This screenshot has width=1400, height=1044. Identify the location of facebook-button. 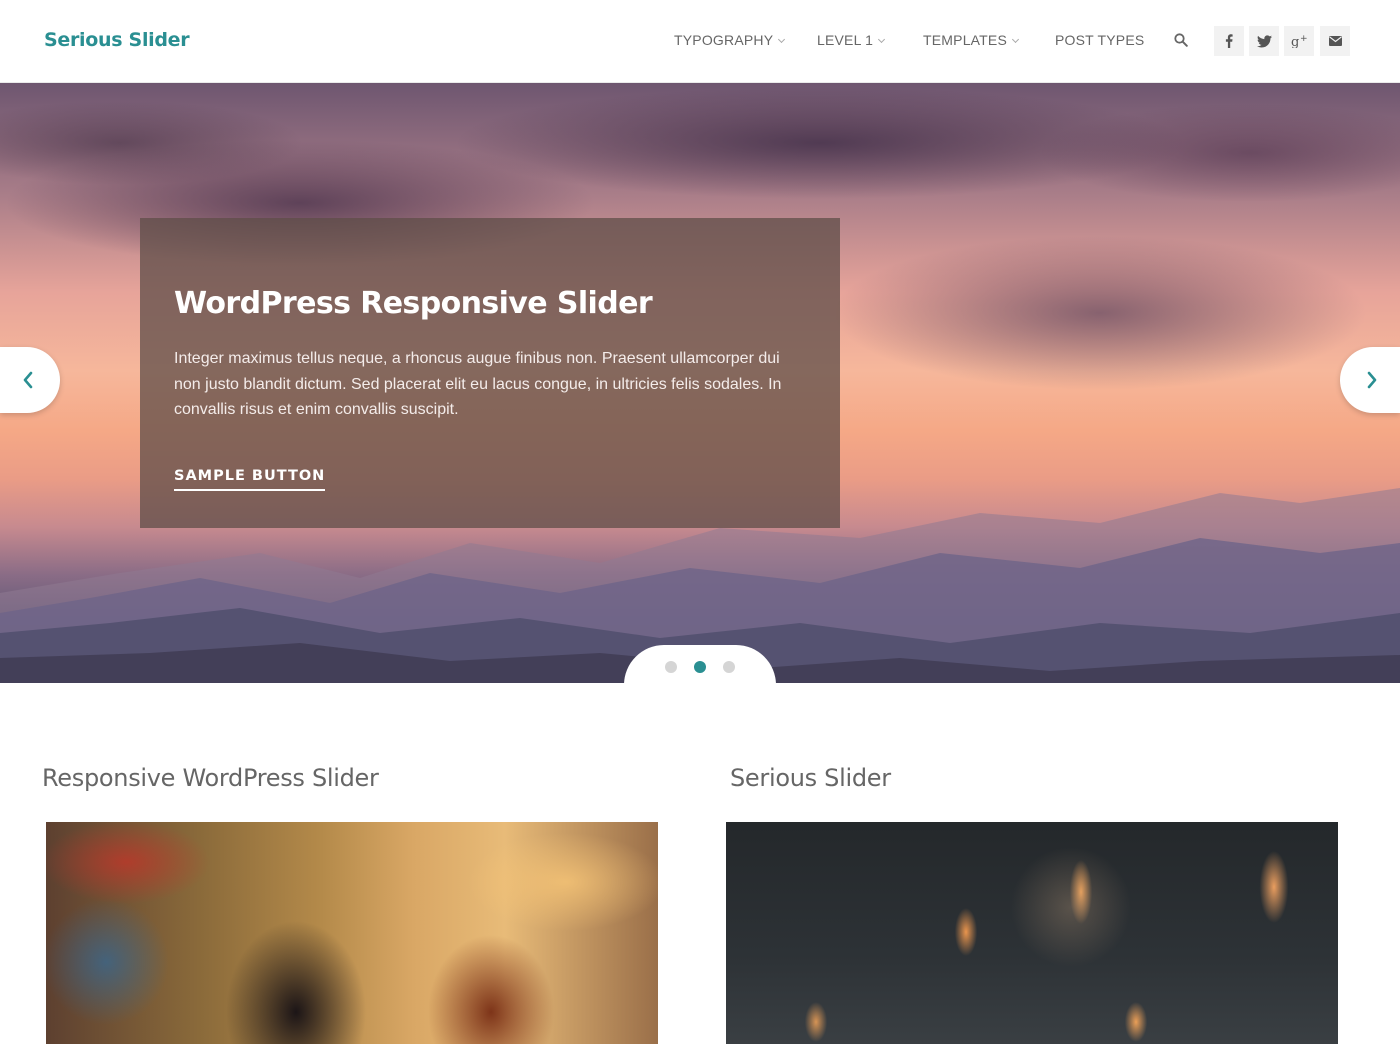
(1229, 41).